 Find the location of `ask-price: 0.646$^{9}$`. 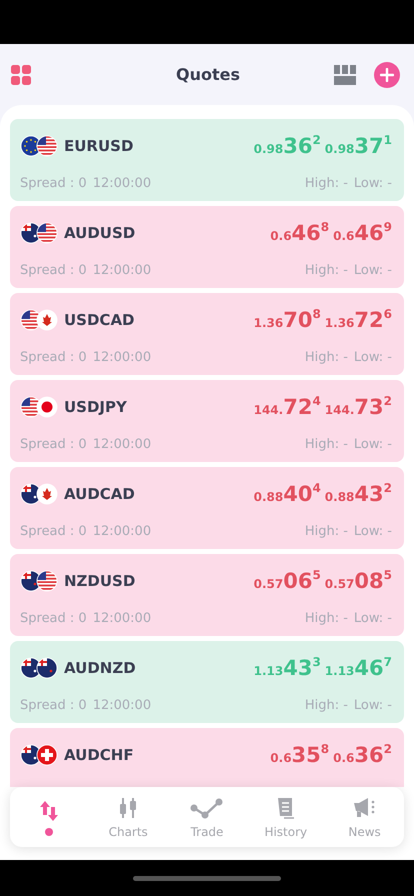

ask-price: 0.646$^{9}$ is located at coordinates (362, 232).